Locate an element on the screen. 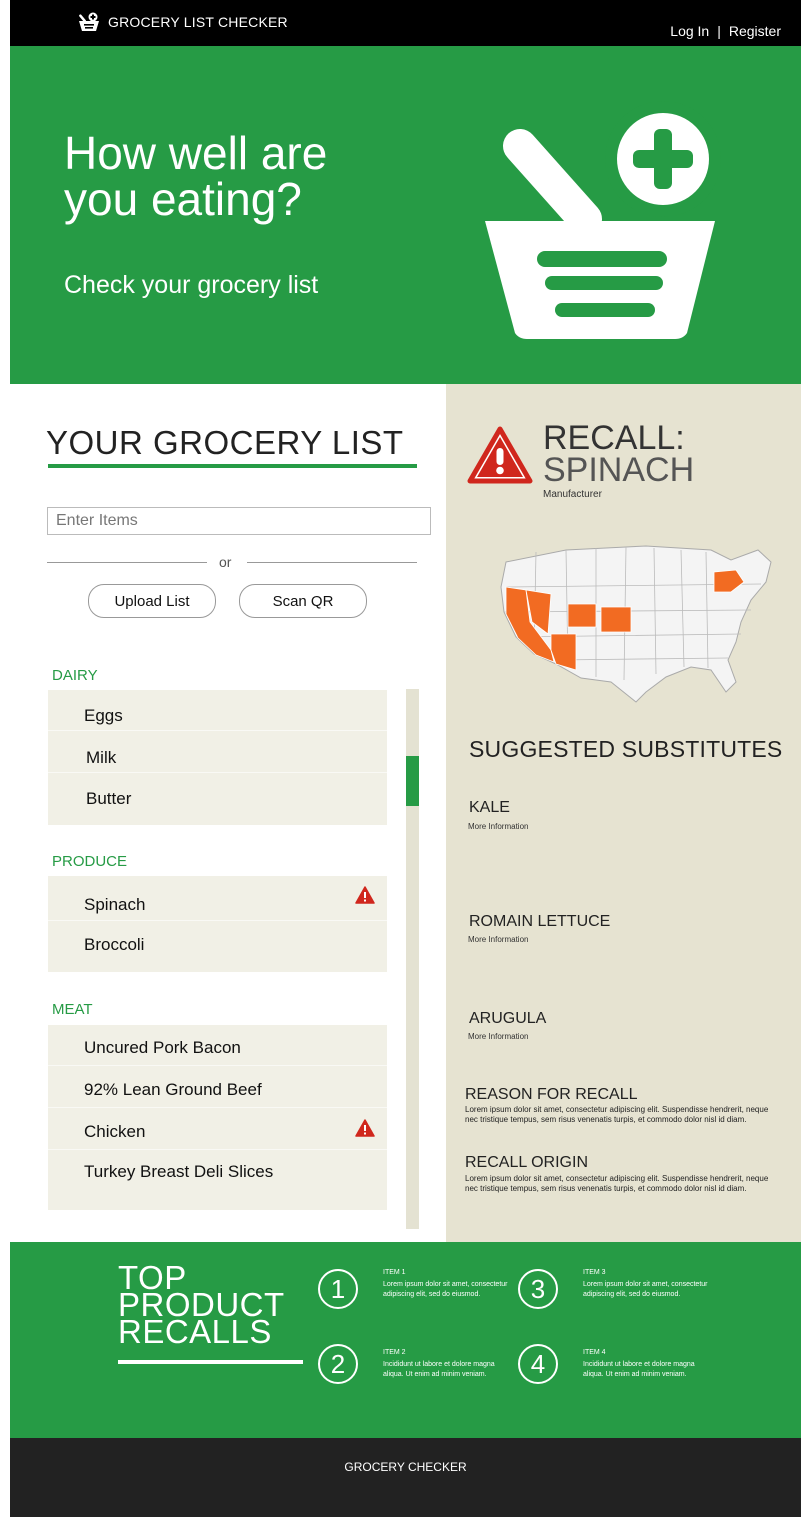 Image resolution: width=801 pixels, height=1517 pixels. recall-number-1: 1 is located at coordinates (338, 1289).